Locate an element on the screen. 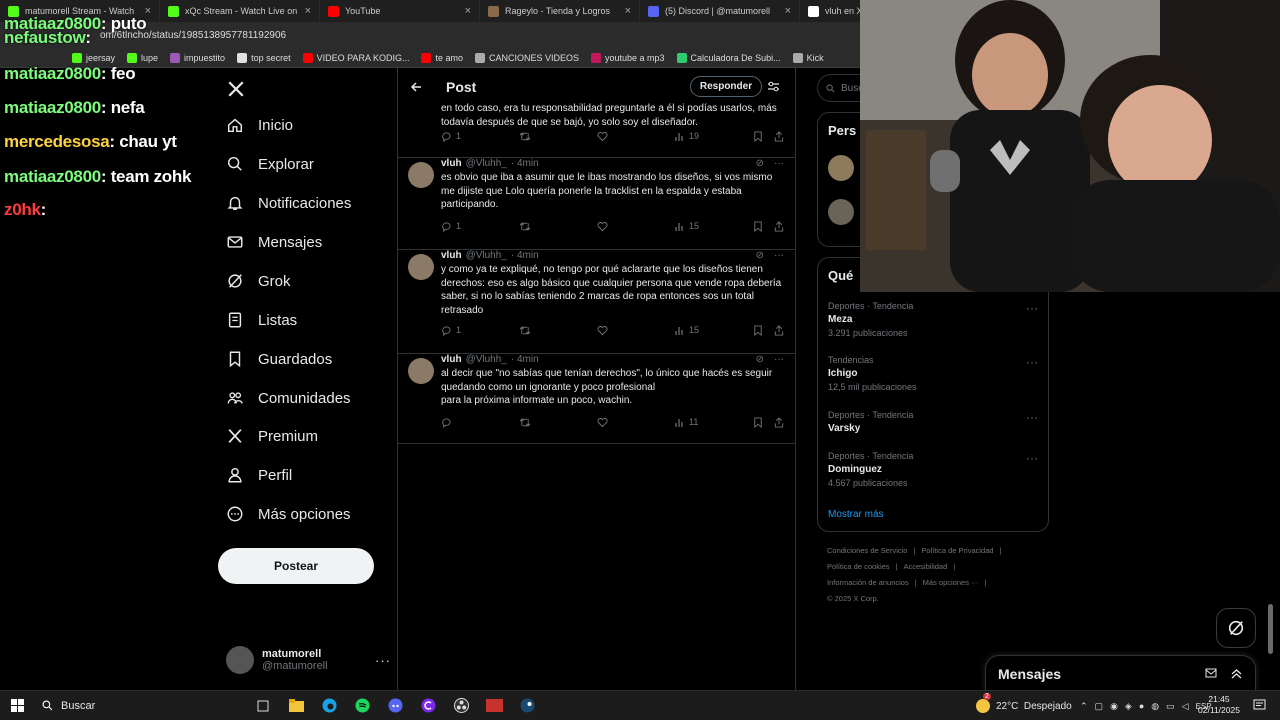 This screenshot has width=1280, height=720. reply-button: Responder is located at coordinates (726, 86).